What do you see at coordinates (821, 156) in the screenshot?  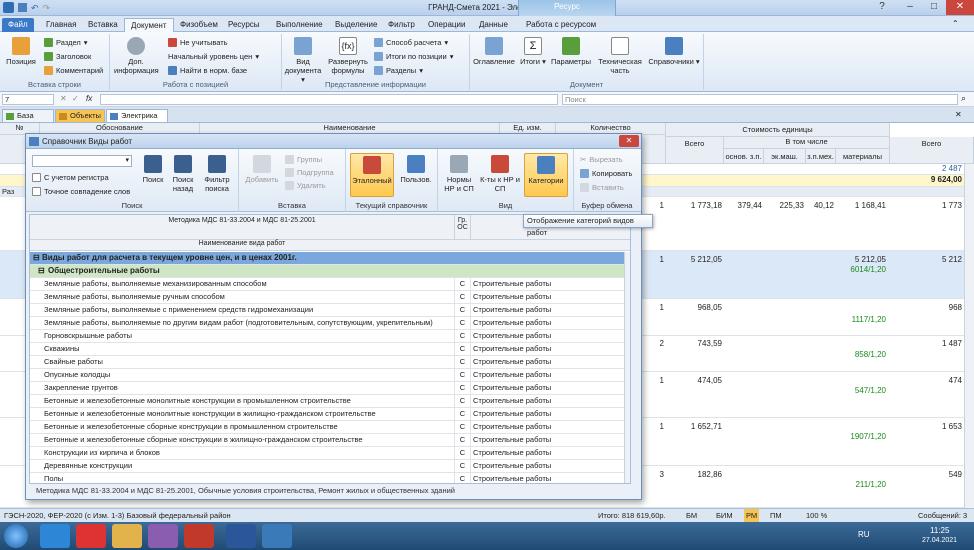 I see `col-header-zpmeh: з.п.мех.` at bounding box center [821, 156].